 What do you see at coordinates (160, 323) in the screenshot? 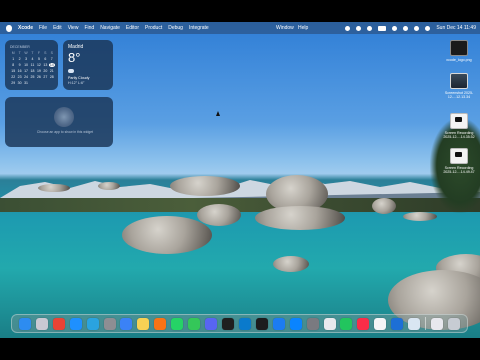
I see `sublime-icon` at bounding box center [160, 323].